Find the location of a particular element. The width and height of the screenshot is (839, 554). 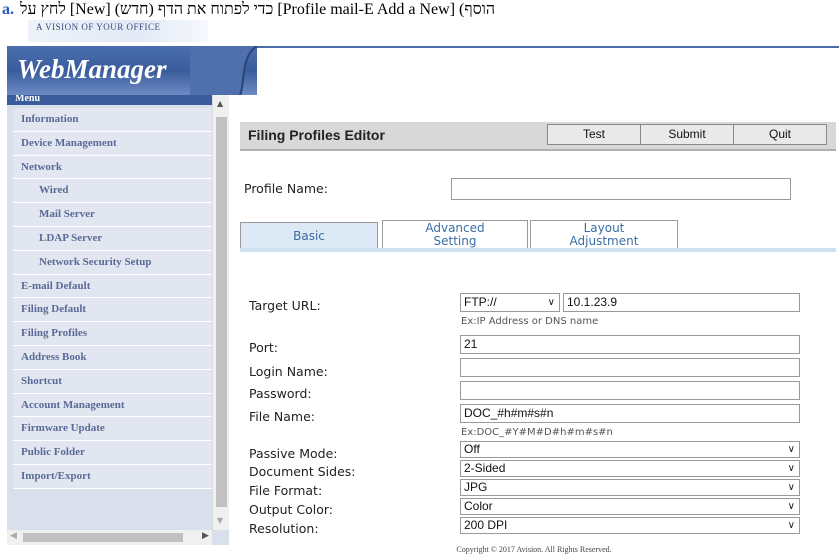

passive-mode-label: Passive Mode: is located at coordinates (293, 453).